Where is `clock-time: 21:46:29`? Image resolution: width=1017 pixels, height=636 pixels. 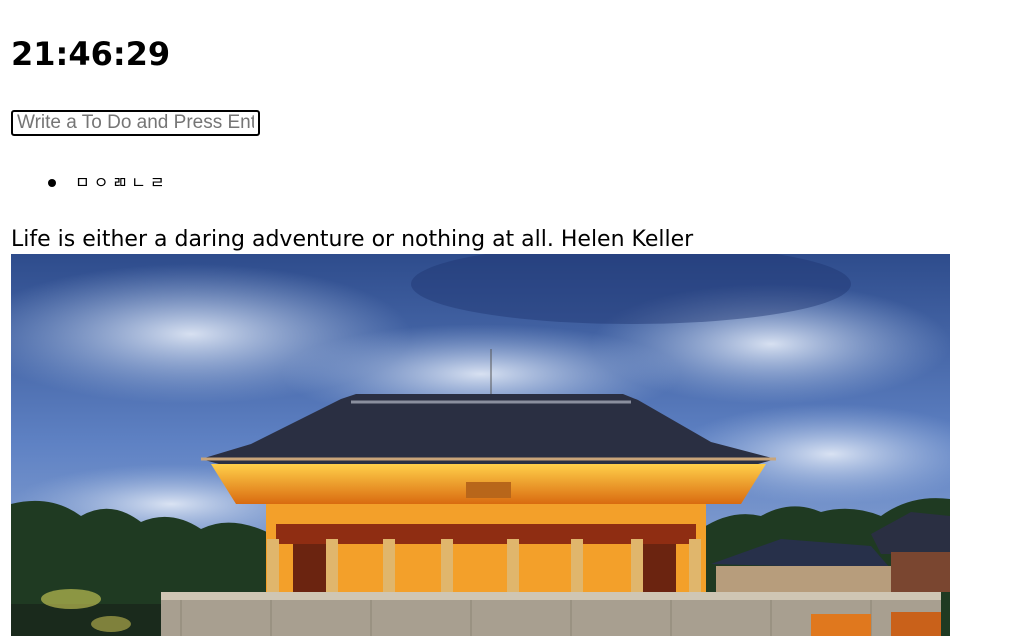 clock-time: 21:46:29 is located at coordinates (91, 54).